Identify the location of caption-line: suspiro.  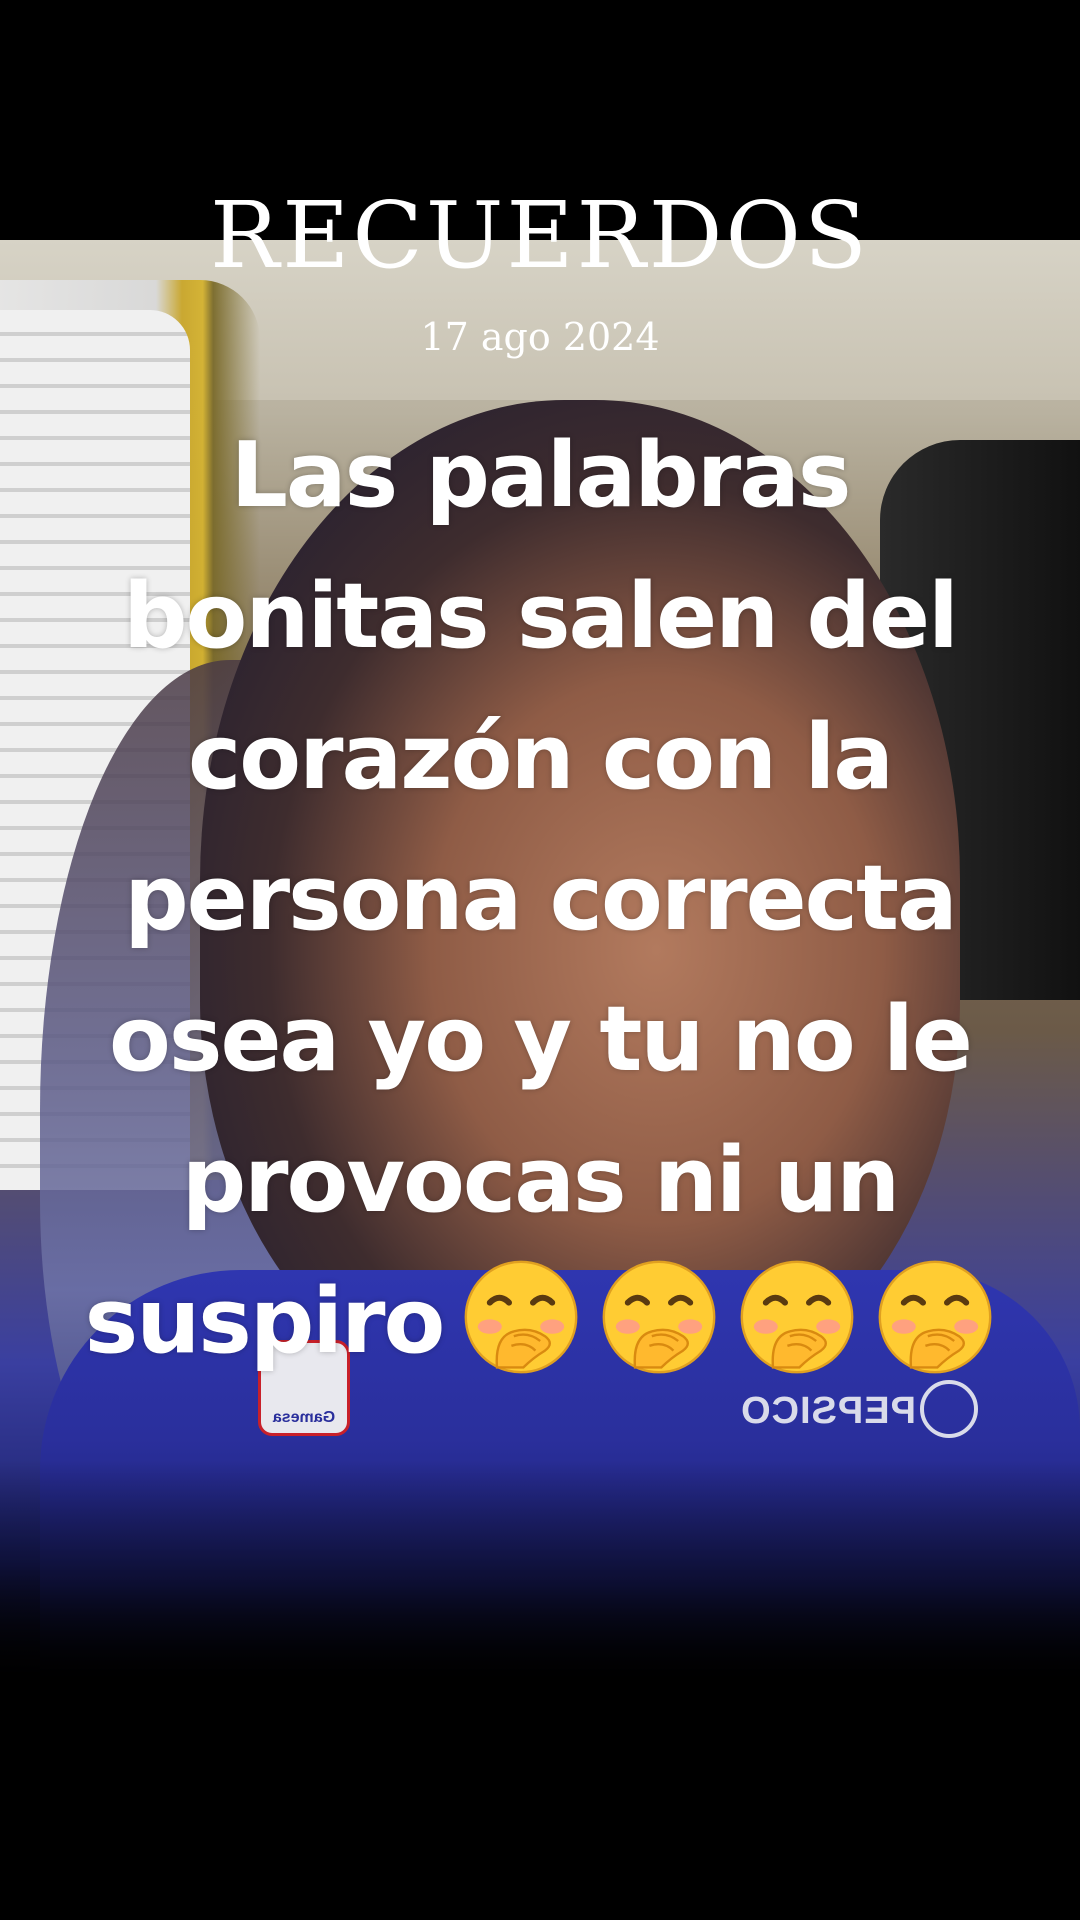
(265, 1321).